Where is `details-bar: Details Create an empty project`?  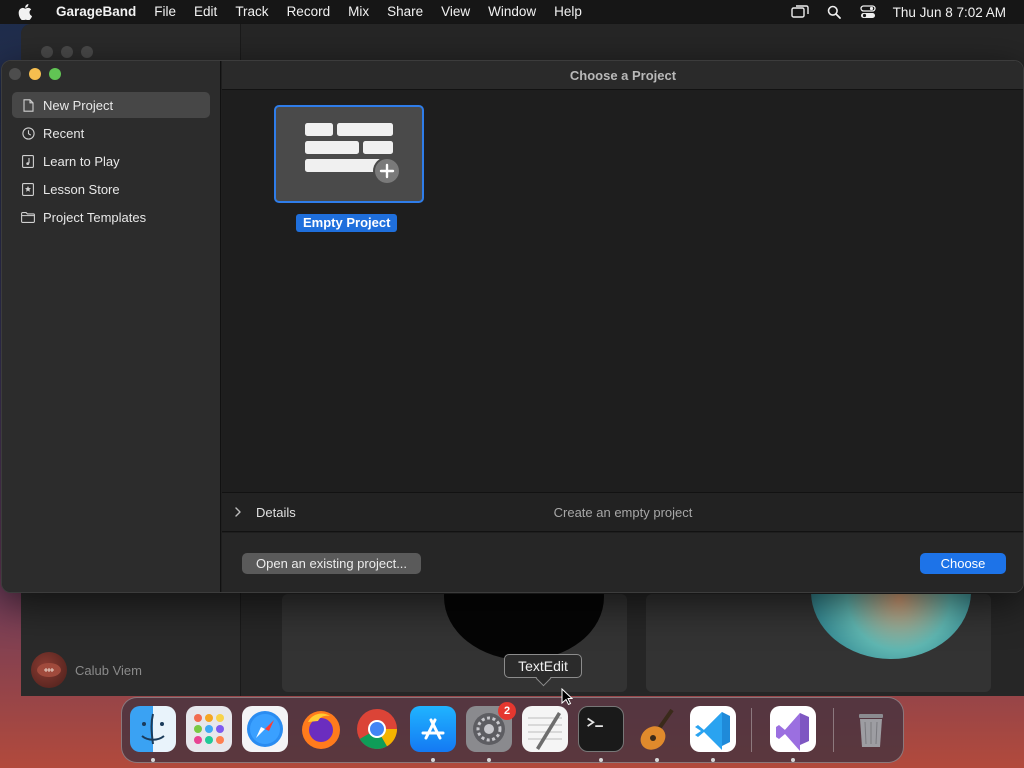
details-bar: Details Create an empty project is located at coordinates (622, 512).